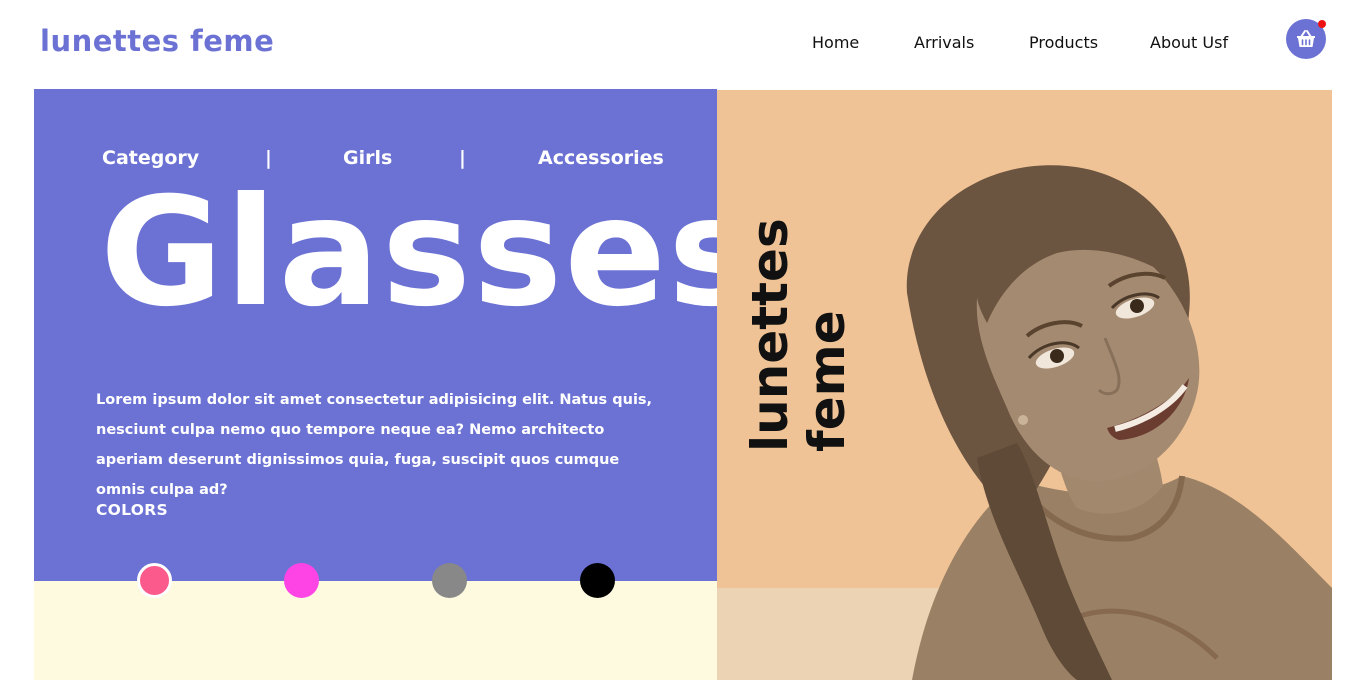 This screenshot has height=680, width=1366. Describe the element at coordinates (1063, 42) in the screenshot. I see `nav-products: Products` at that location.